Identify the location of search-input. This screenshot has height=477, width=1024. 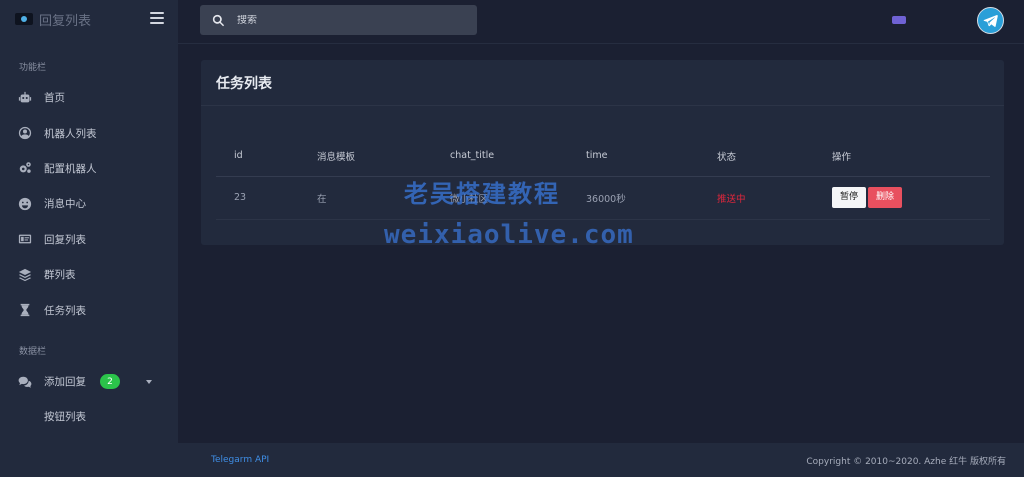
(337, 20).